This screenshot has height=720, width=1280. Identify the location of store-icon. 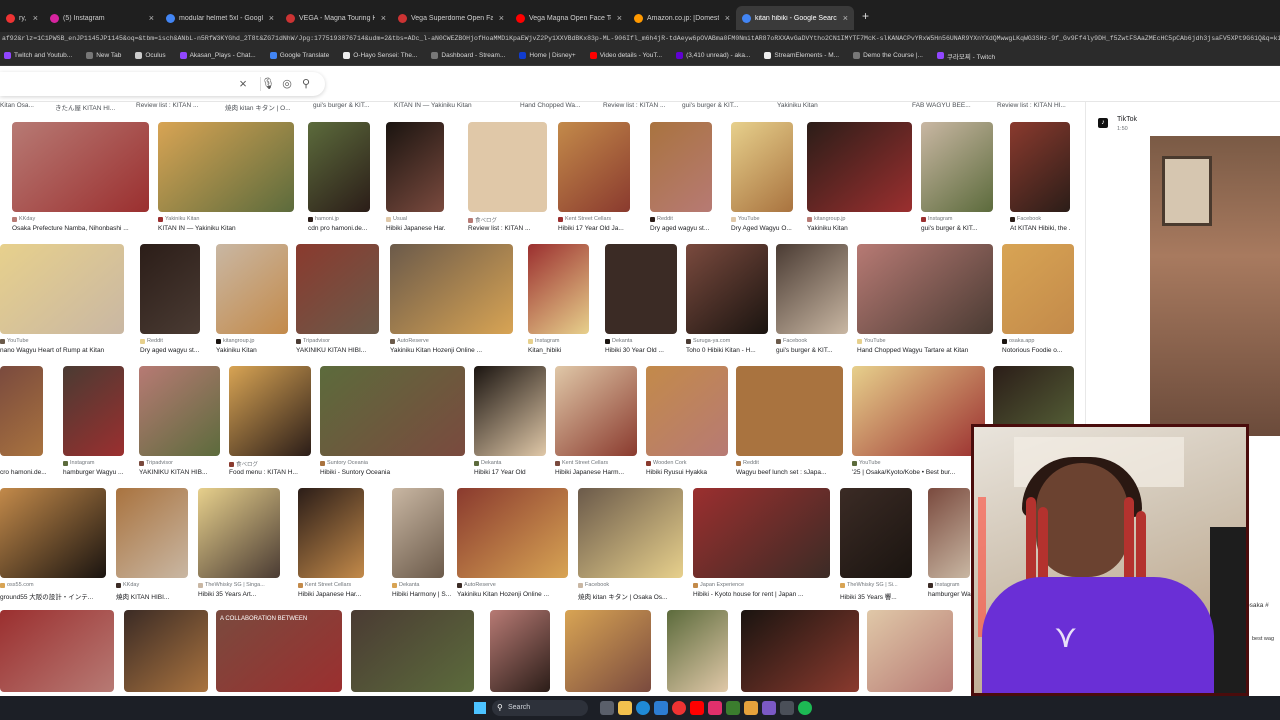
(661, 708).